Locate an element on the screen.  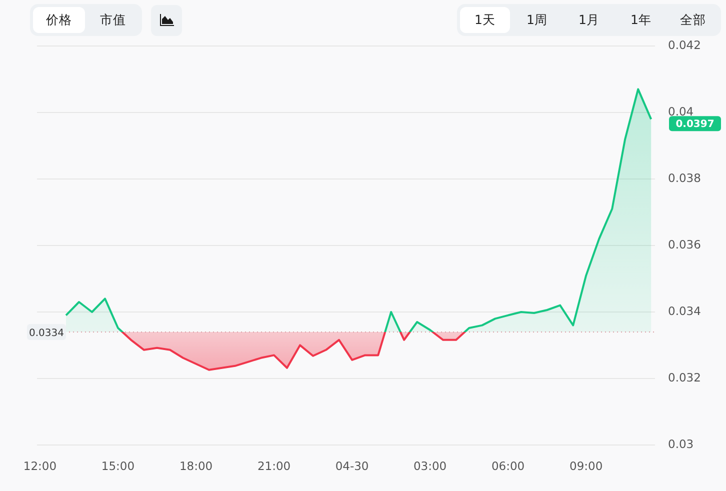
x-axis-label: 12:00 is located at coordinates (40, 466).